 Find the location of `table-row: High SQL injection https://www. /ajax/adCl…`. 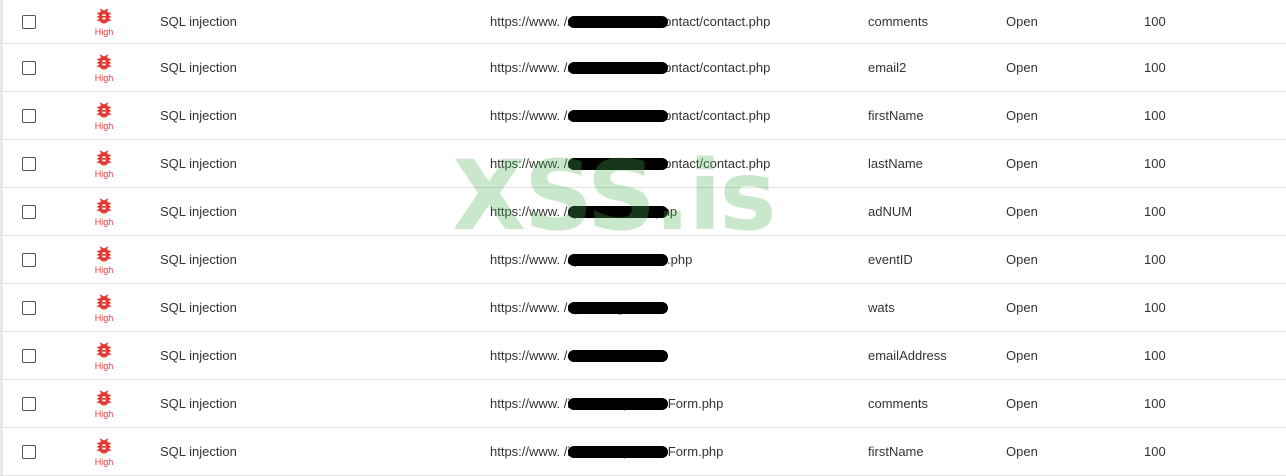

table-row: High SQL injection https://www. /ajax/adCl… is located at coordinates (643, 212).